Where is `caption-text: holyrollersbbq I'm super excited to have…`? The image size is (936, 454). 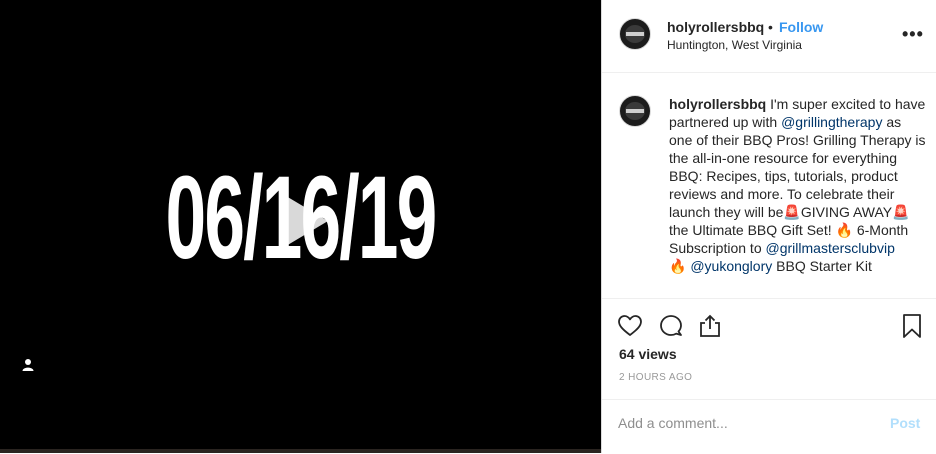 caption-text: holyrollersbbq I'm super excited to have… is located at coordinates (797, 185).